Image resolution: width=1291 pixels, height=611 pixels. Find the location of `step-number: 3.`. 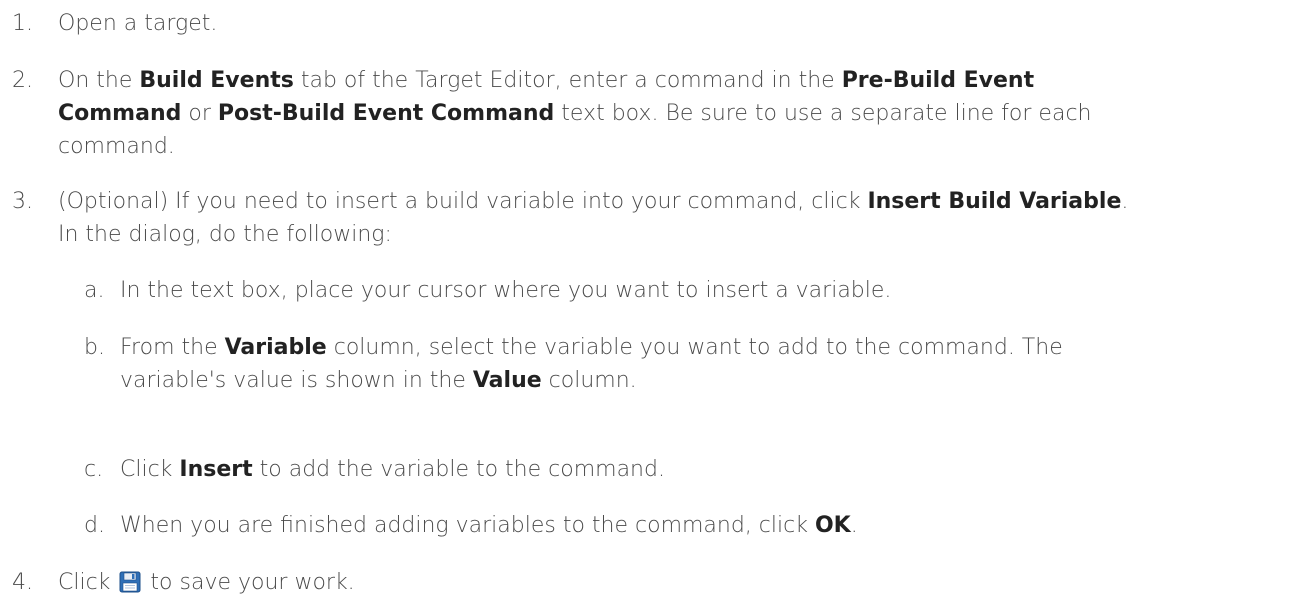

step-number: 3. is located at coordinates (22, 201).